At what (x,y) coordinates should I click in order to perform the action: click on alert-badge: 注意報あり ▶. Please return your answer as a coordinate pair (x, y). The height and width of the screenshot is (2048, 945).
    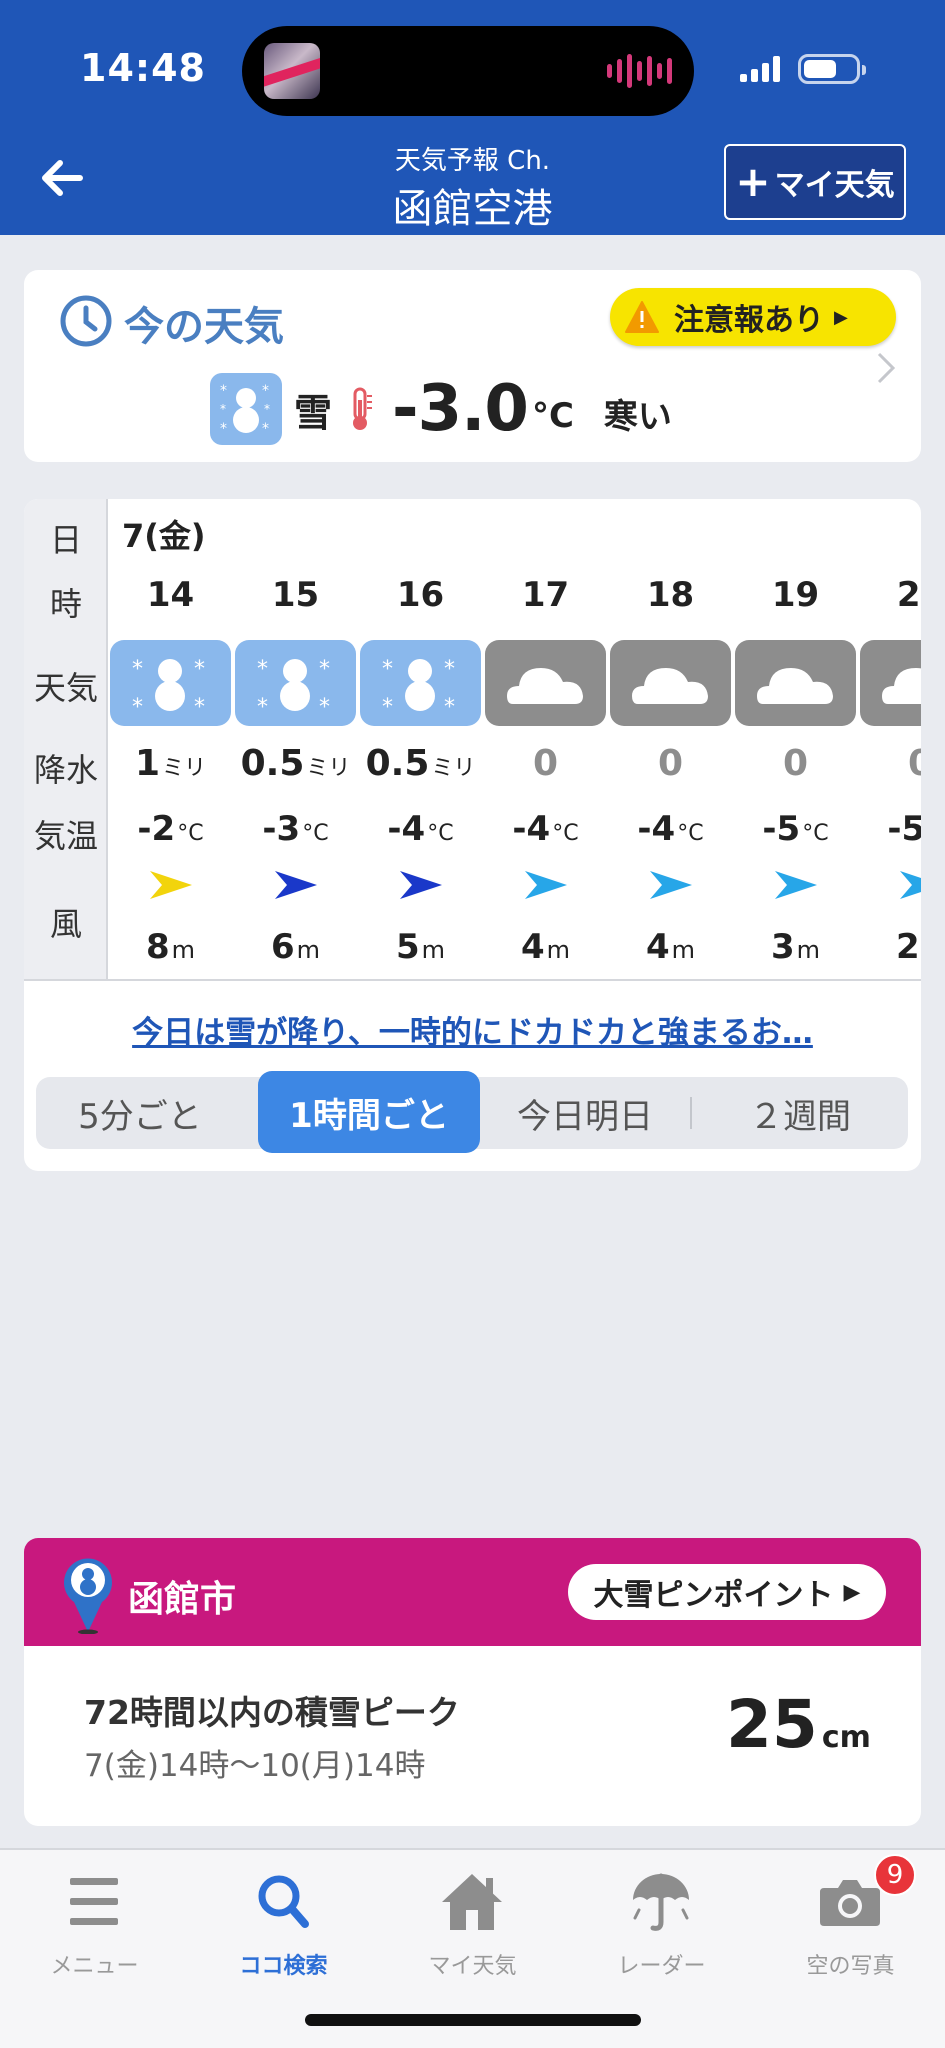
    Looking at the image, I should click on (753, 317).